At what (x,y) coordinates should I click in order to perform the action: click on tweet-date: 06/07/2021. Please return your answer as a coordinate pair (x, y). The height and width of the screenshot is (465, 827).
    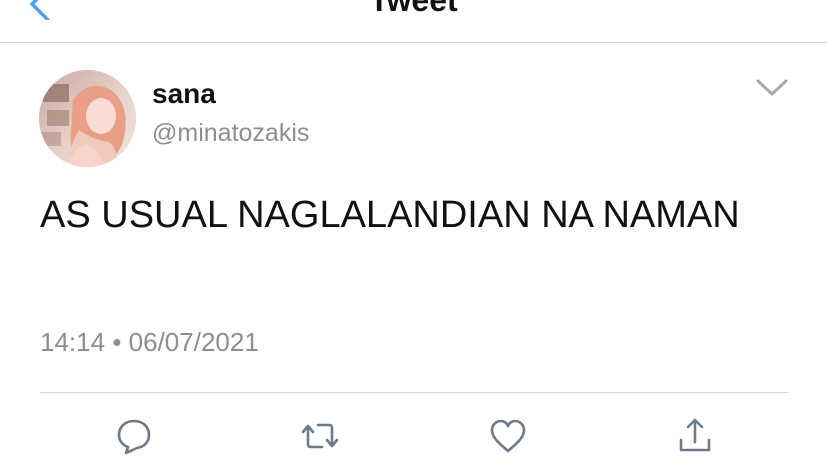
    Looking at the image, I should click on (193, 342).